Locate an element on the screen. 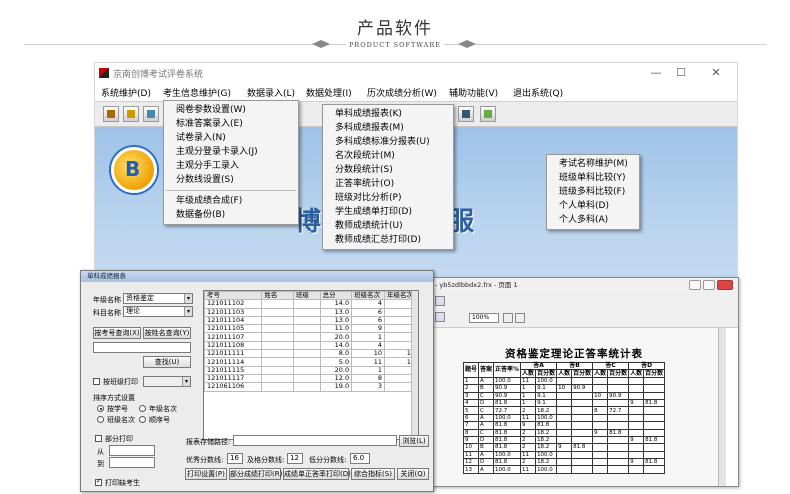 The height and width of the screenshot is (494, 790). menu-option-manual: 主观分手工录入 is located at coordinates (231, 166).